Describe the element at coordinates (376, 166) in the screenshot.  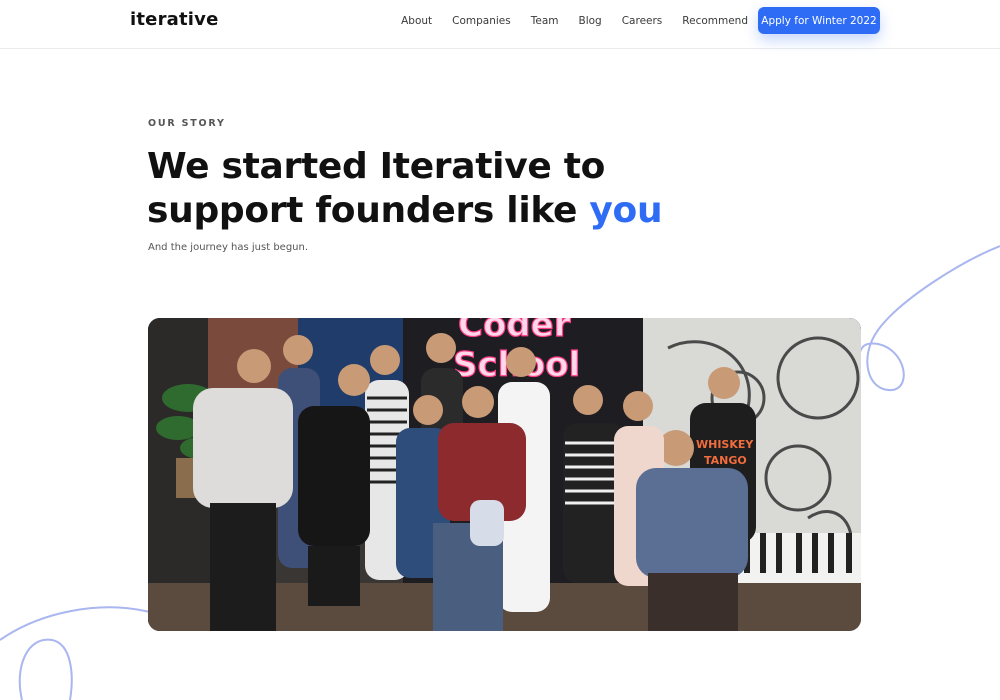
I see `headline-line-1: We started Iterative to` at that location.